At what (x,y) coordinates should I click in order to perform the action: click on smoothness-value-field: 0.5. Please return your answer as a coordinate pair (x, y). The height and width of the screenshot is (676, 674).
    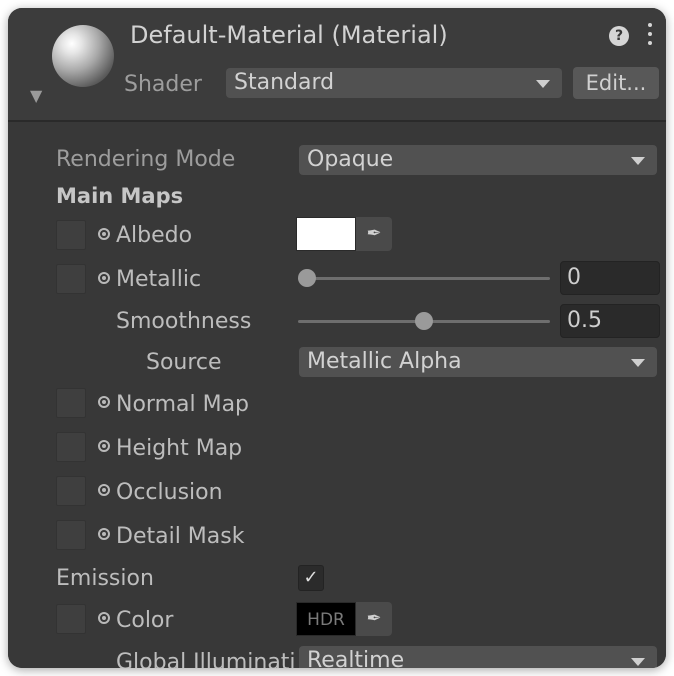
    Looking at the image, I should click on (610, 321).